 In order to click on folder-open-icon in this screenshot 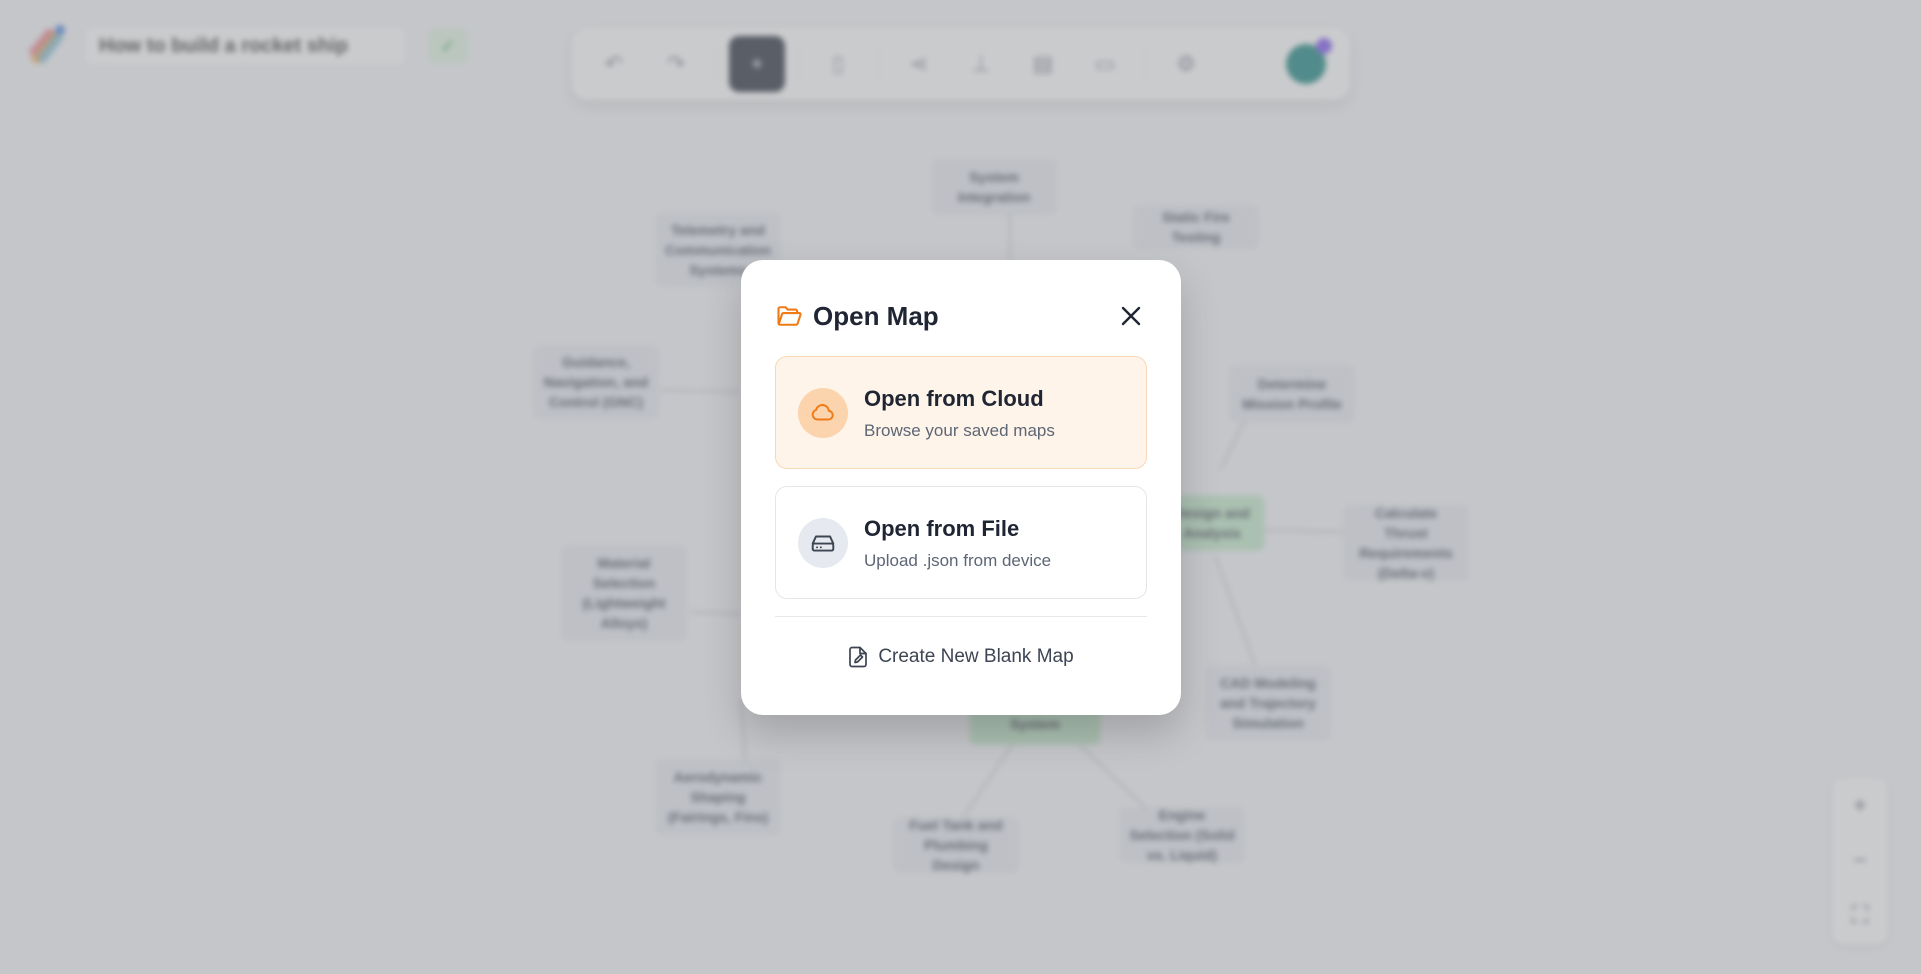, I will do `click(789, 316)`.